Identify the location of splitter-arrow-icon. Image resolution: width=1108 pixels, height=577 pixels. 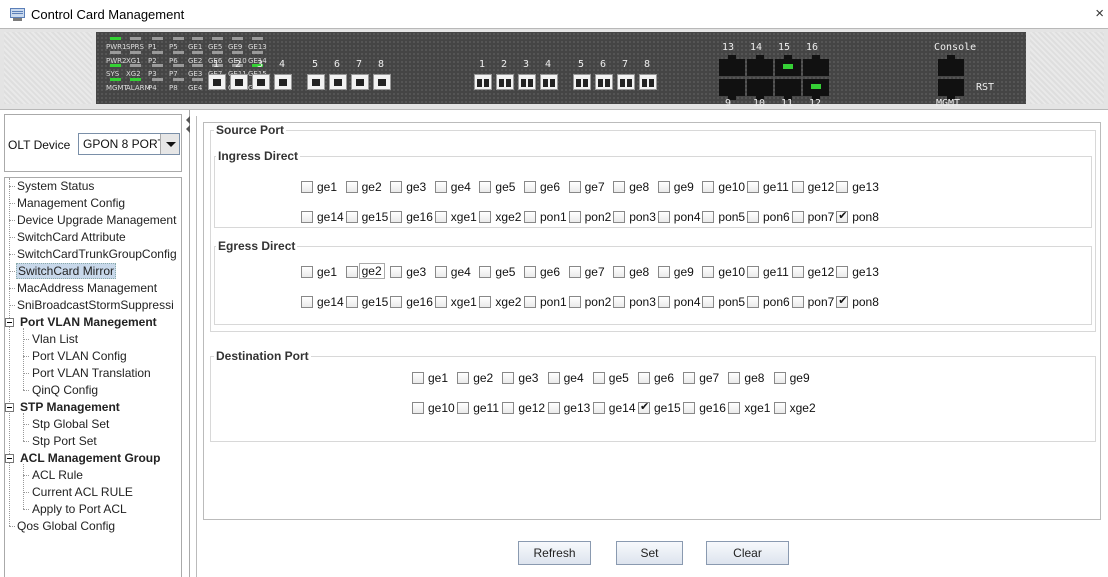
(188, 124).